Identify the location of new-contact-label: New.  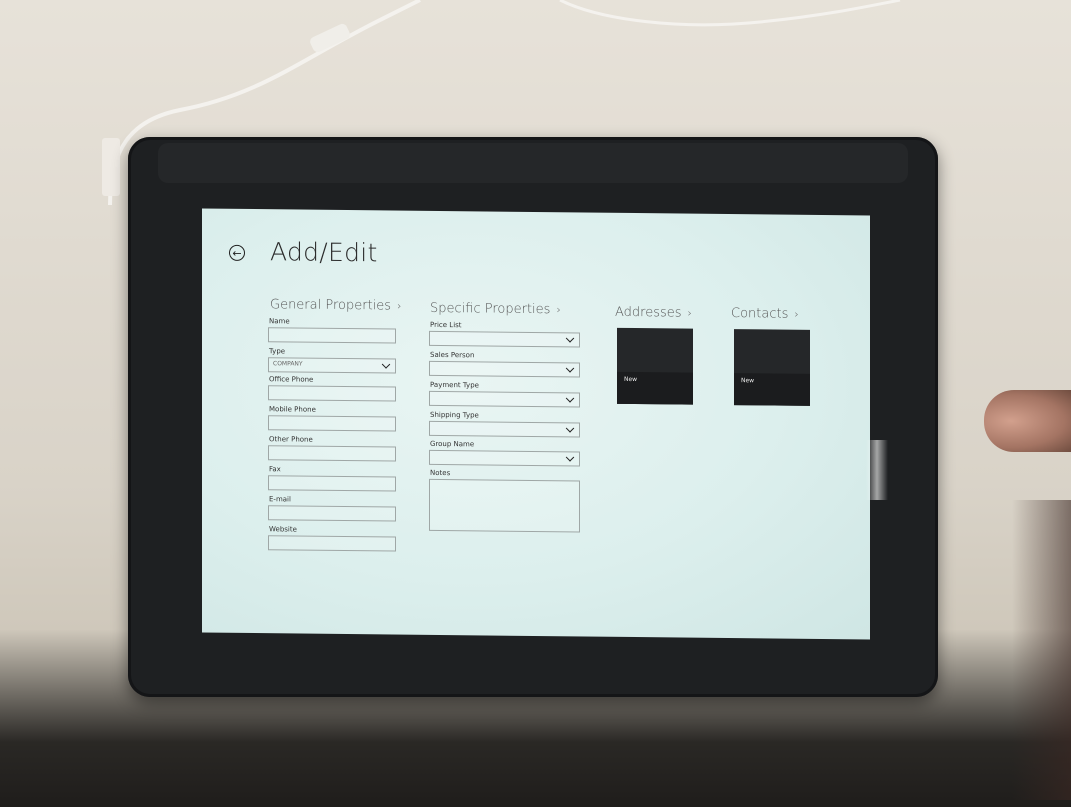
(748, 381).